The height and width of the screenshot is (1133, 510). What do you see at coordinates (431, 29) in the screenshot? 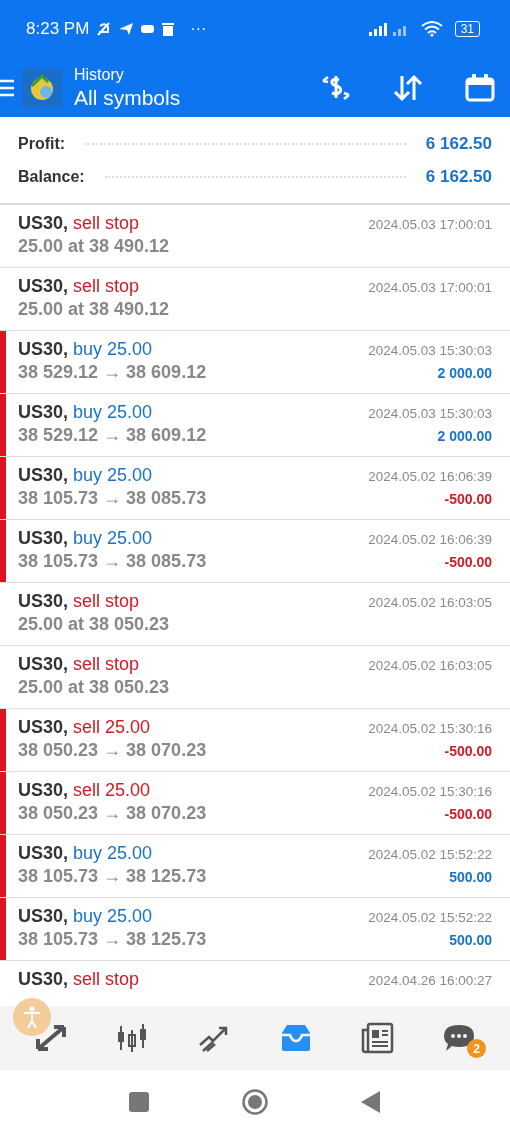
I see `wifi-icon` at bounding box center [431, 29].